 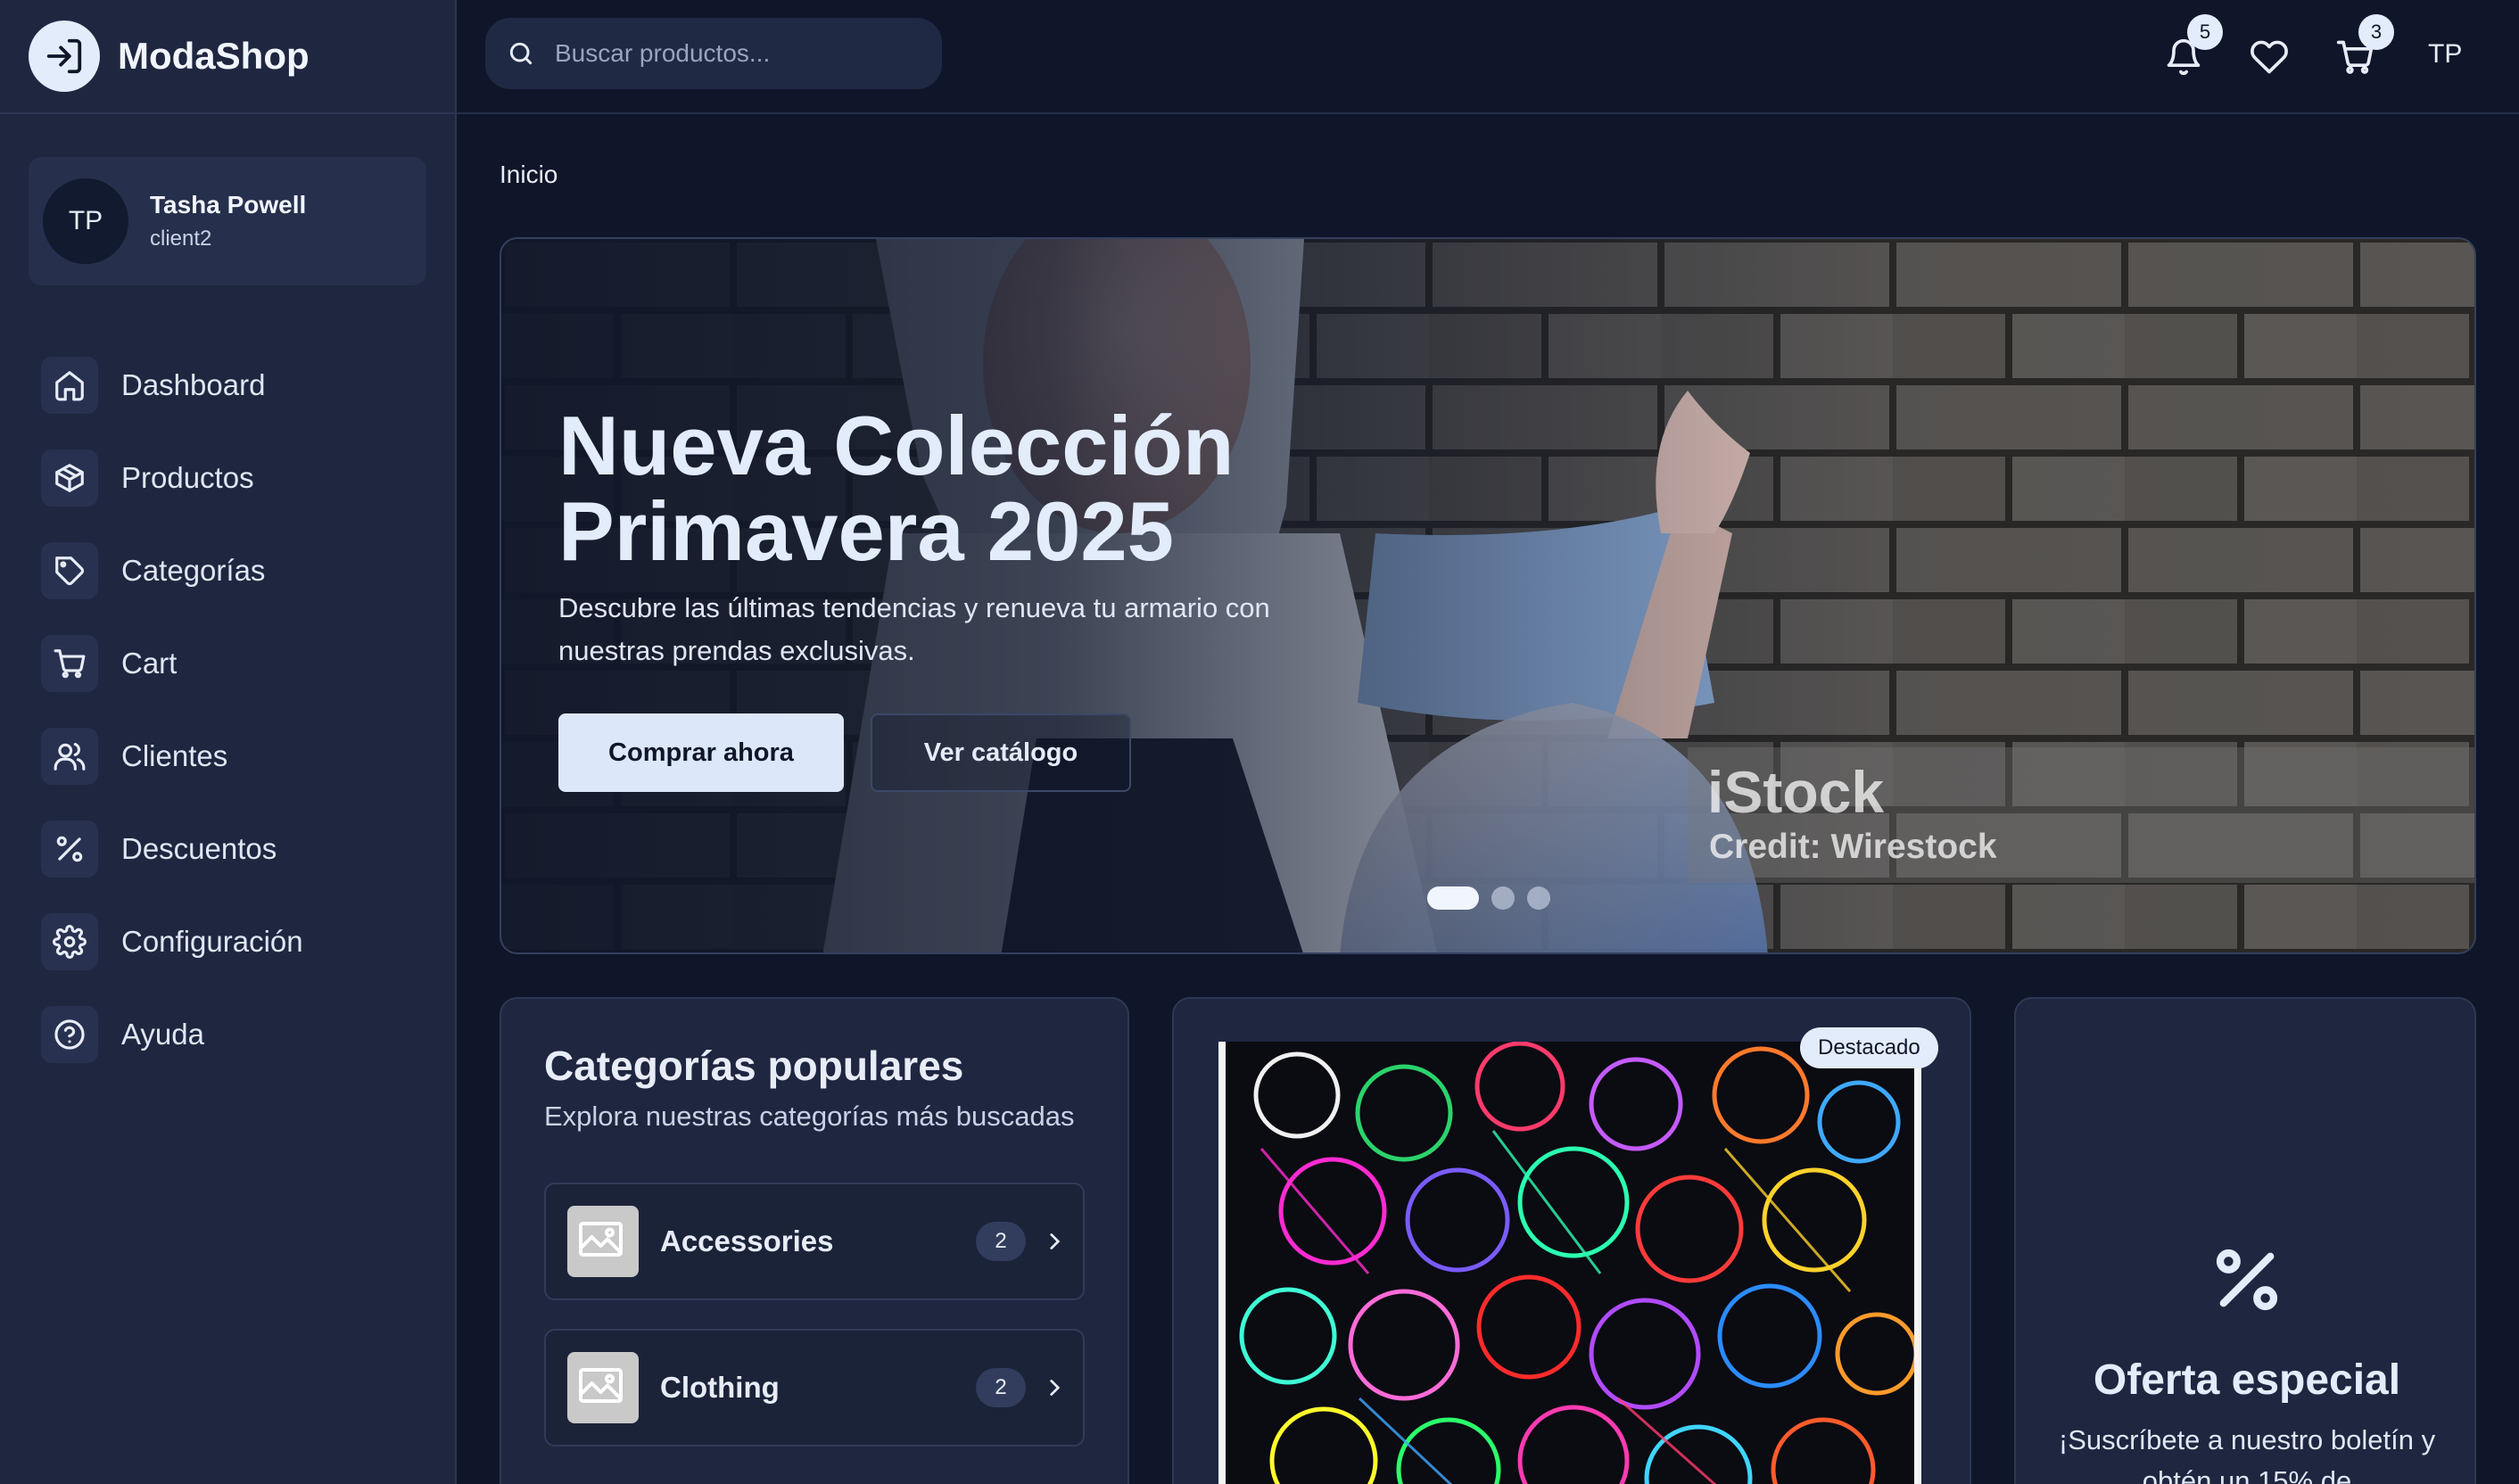 What do you see at coordinates (528, 175) in the screenshot?
I see `breadcrumb: Inicio` at bounding box center [528, 175].